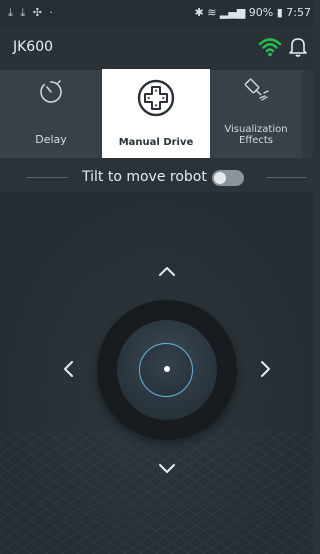 The height and width of the screenshot is (554, 320). What do you see at coordinates (220, 178) in the screenshot?
I see `toggle-knob` at bounding box center [220, 178].